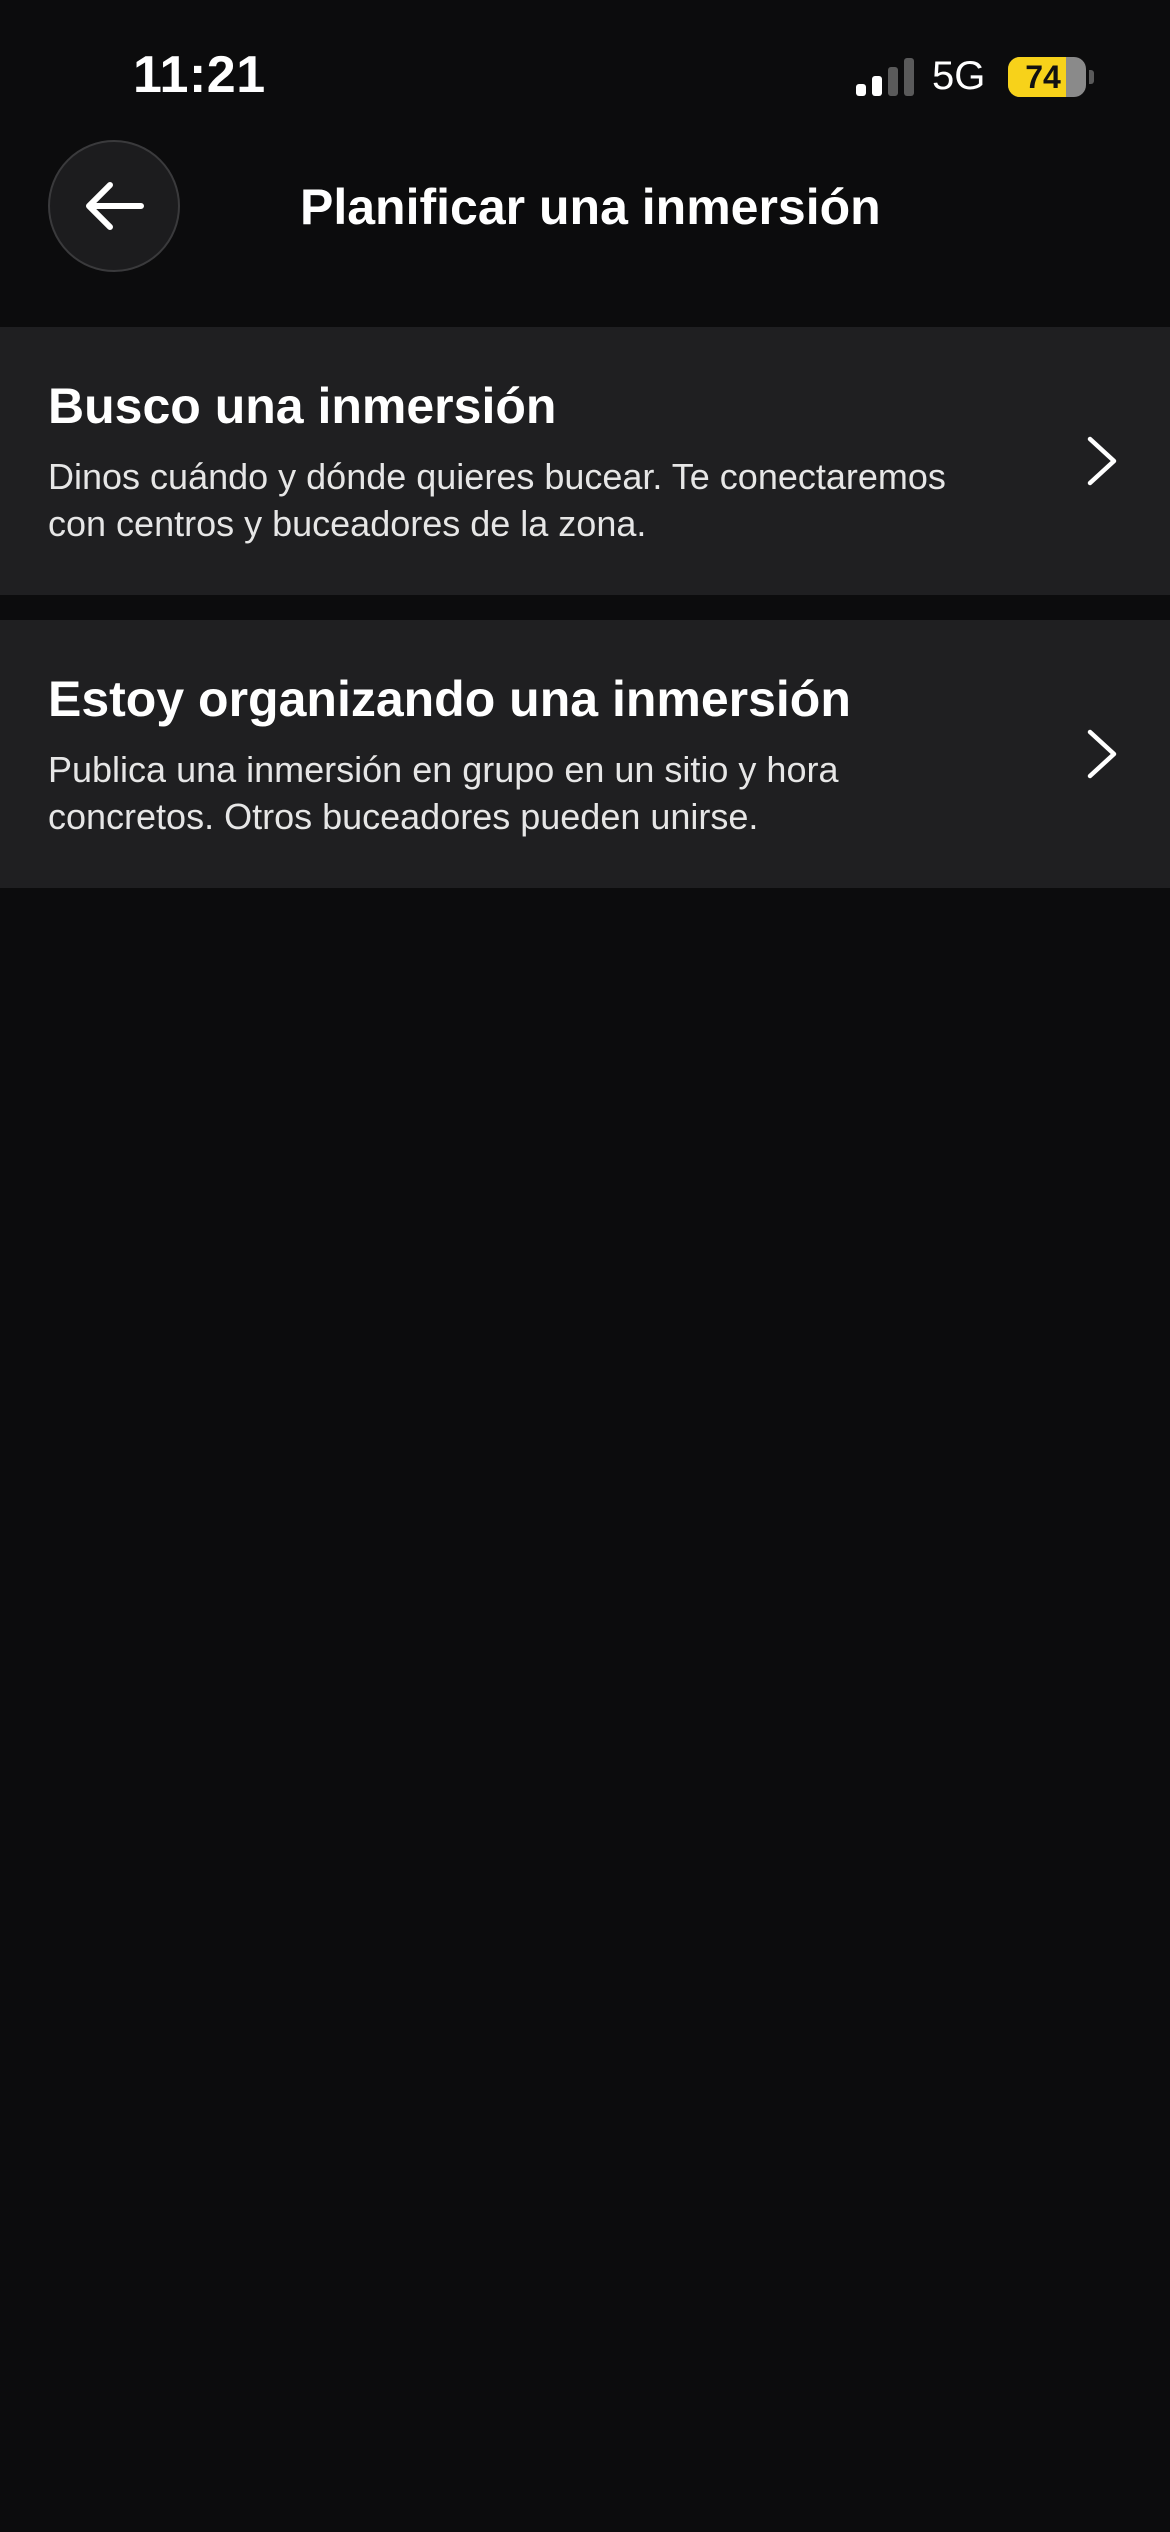  What do you see at coordinates (959, 76) in the screenshot?
I see `network-type: 5G` at bounding box center [959, 76].